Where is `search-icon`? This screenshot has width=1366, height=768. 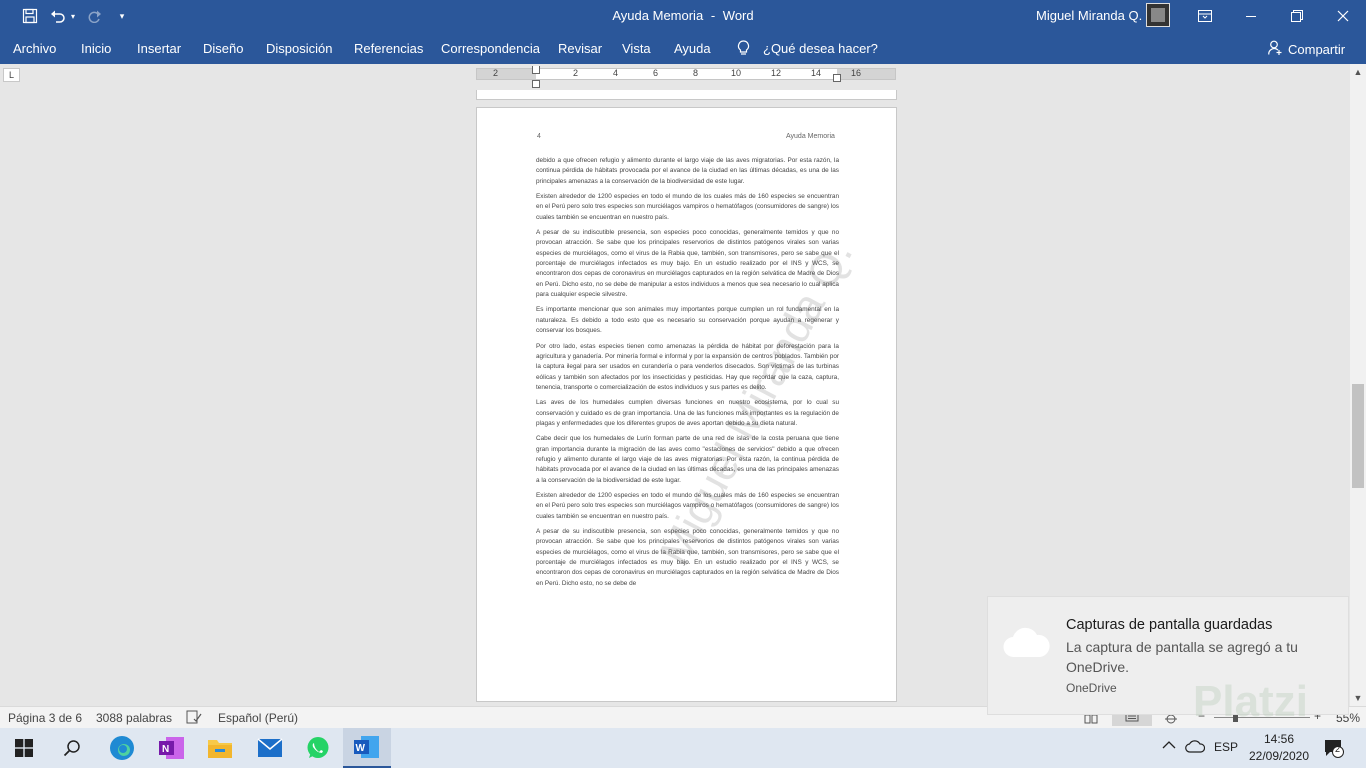
search-icon is located at coordinates (72, 748).